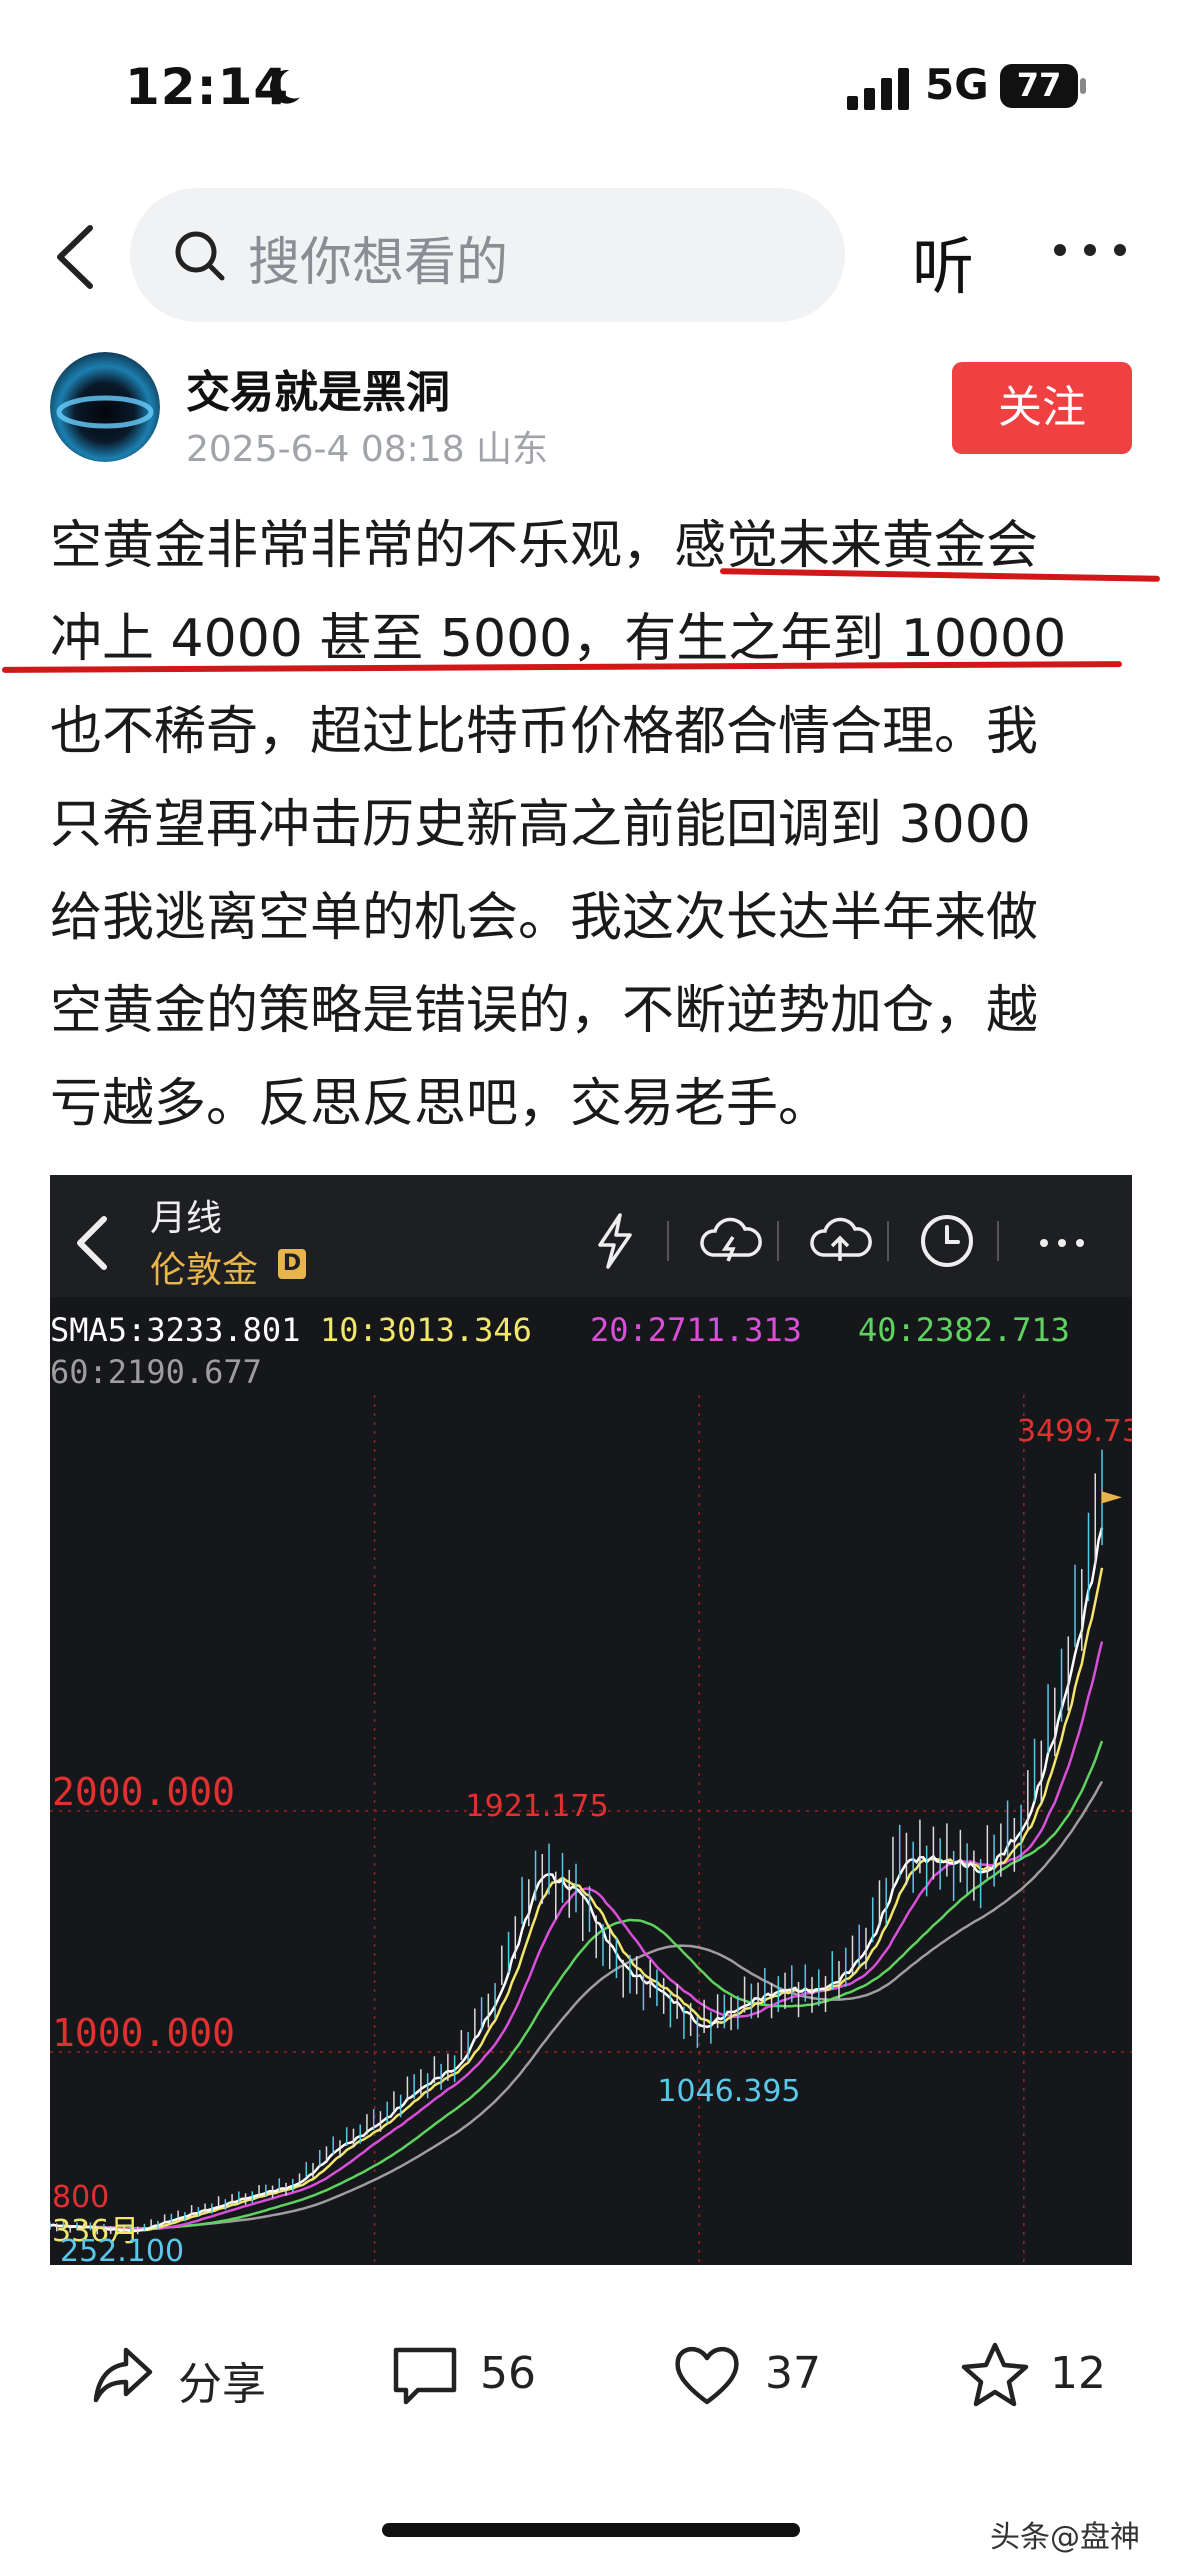 This screenshot has height=2556, width=1179. I want to click on moon-icon, so click(285, 87).